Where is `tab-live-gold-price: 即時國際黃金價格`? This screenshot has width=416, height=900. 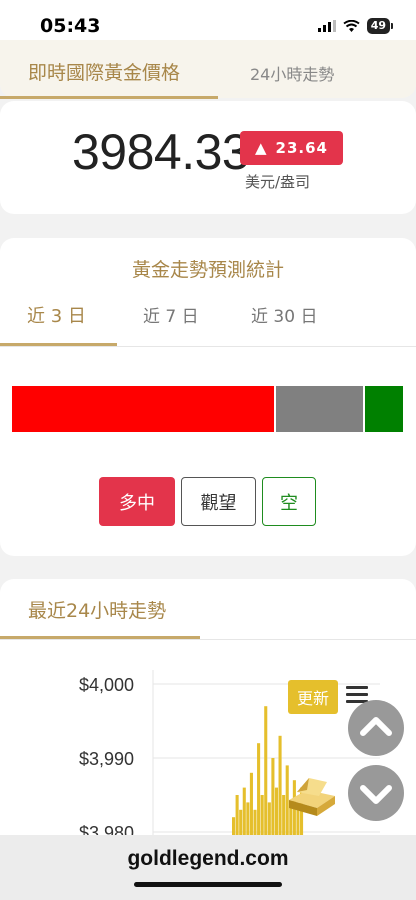
tab-live-gold-price: 即時國際黃金價格 is located at coordinates (104, 71).